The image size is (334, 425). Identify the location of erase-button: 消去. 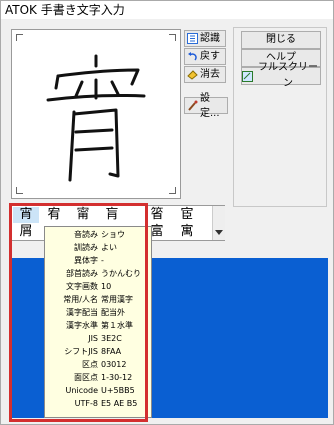
(205, 74).